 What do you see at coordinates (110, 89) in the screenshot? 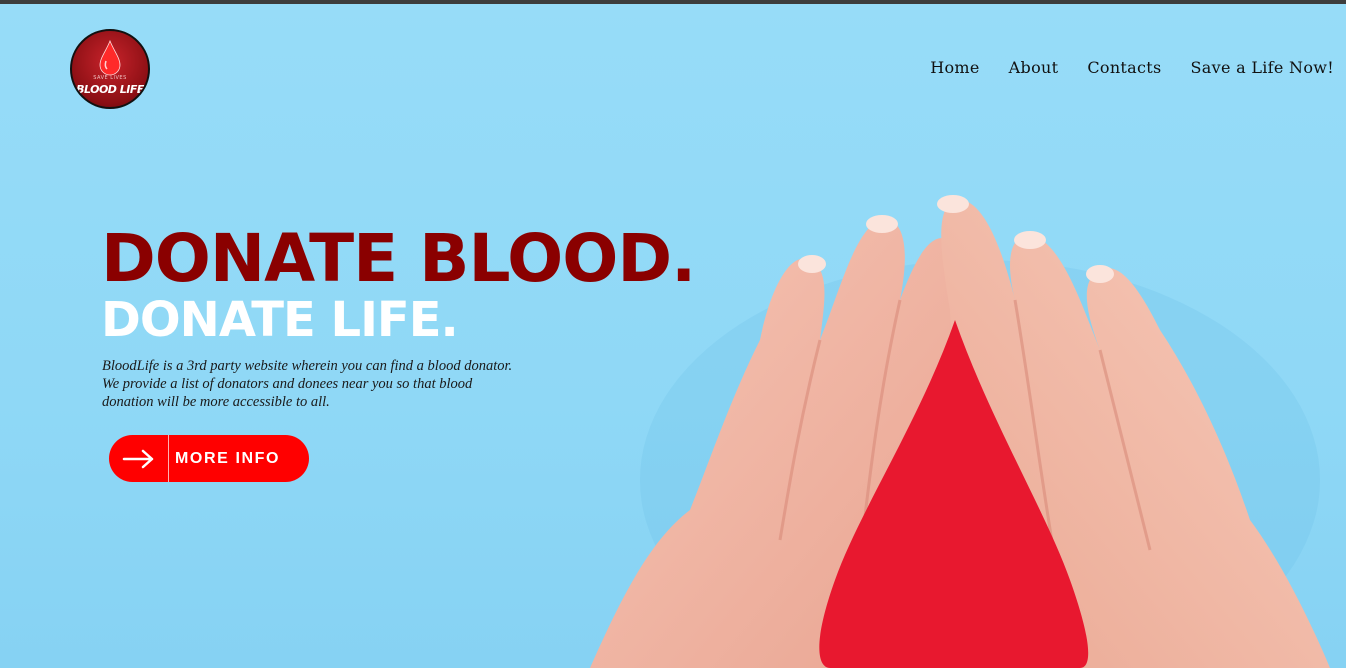
I see `logo-name: BLOOD LIFE` at bounding box center [110, 89].